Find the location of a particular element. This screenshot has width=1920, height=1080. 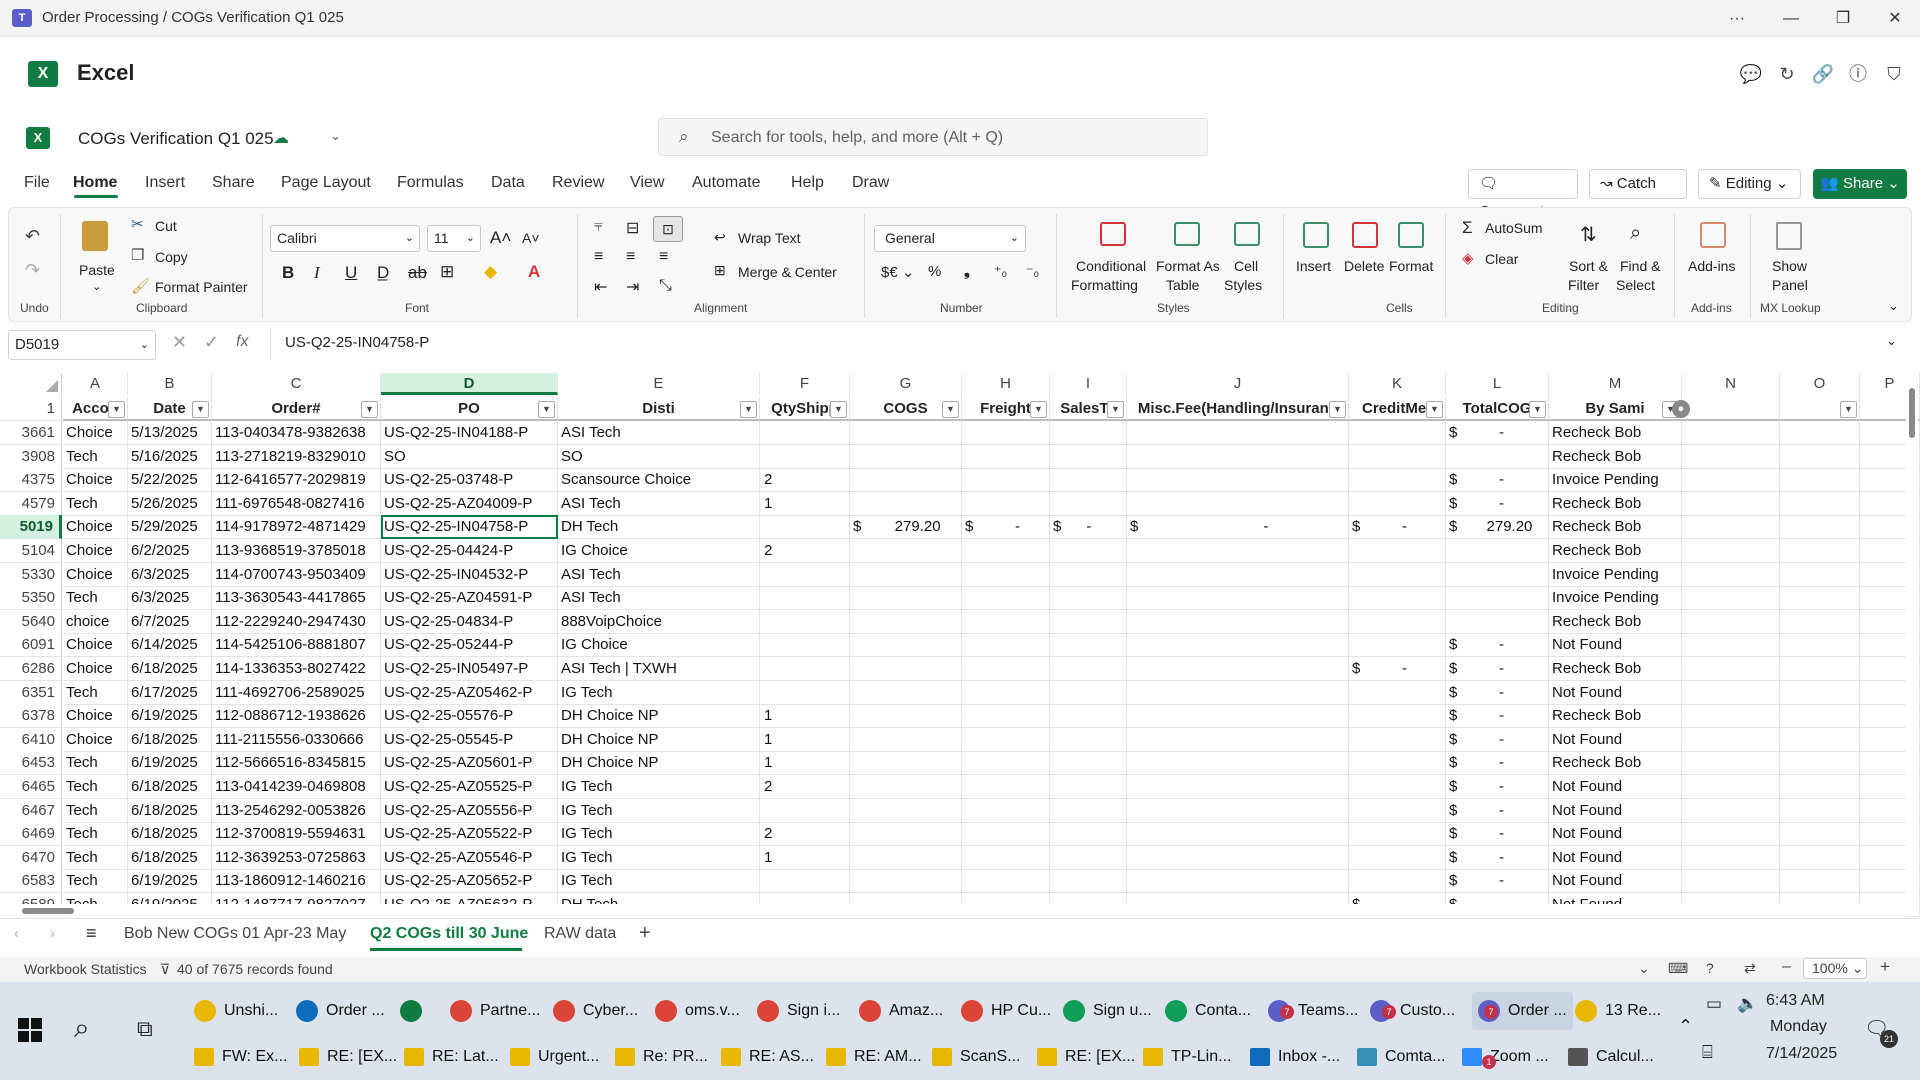

chevron-down-icon: ⌄ is located at coordinates (1644, 968).